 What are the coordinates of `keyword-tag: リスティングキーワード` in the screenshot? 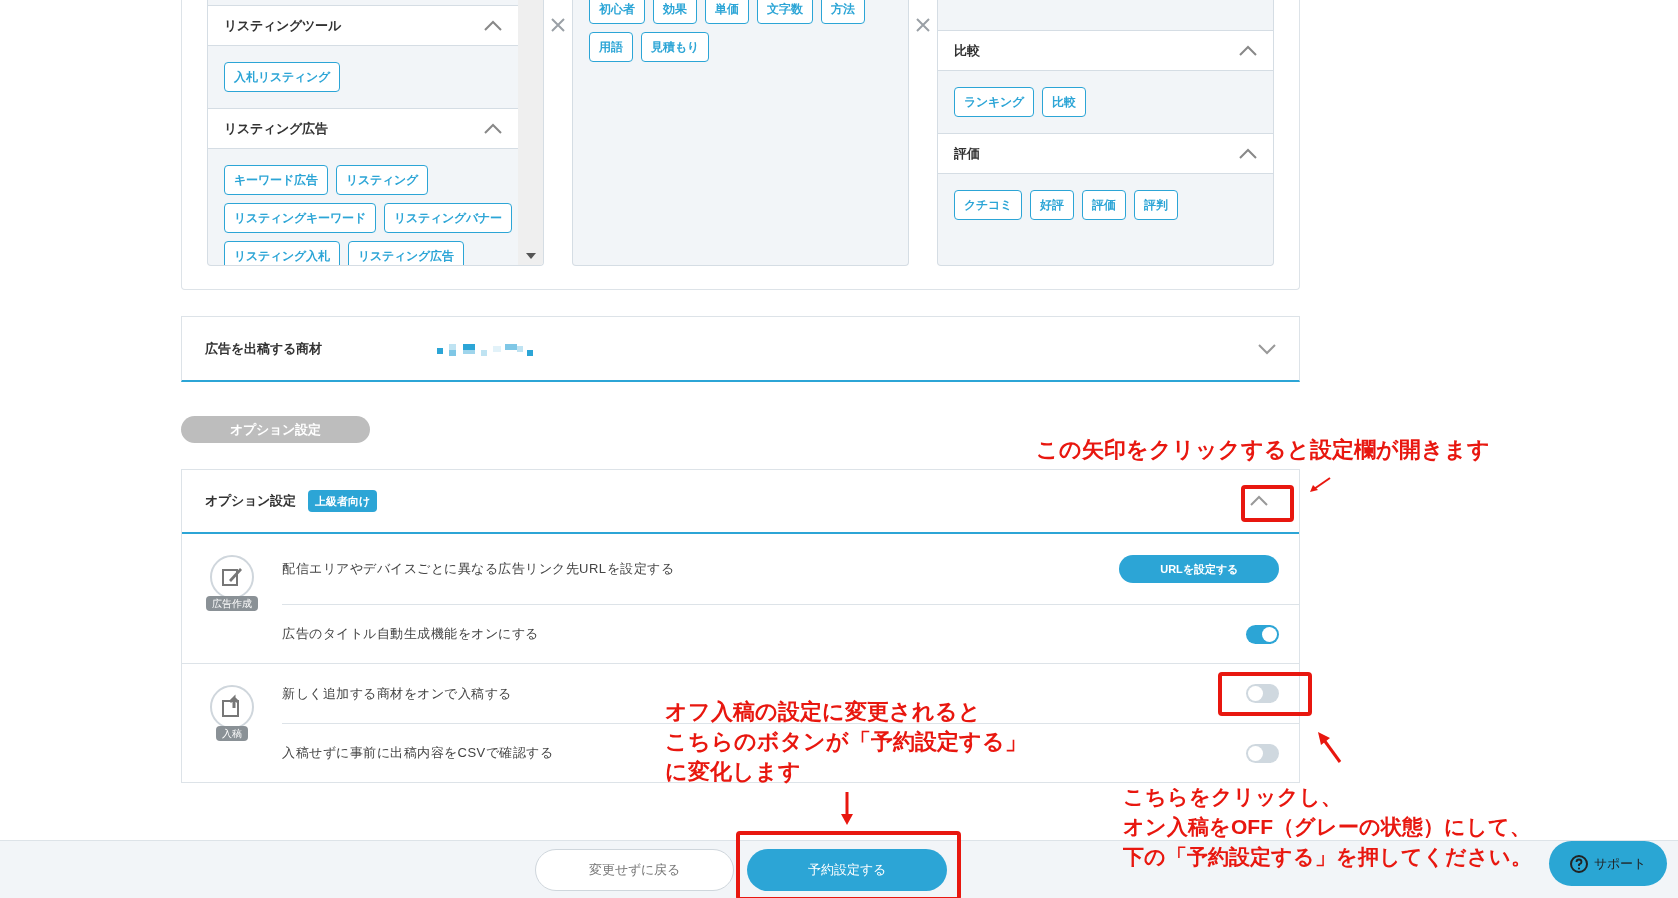 It's located at (300, 218).